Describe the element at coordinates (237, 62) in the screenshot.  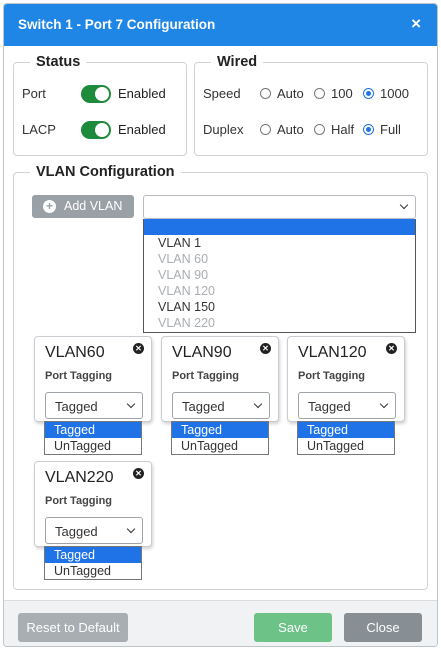
I see `wired-legend: Wired` at that location.